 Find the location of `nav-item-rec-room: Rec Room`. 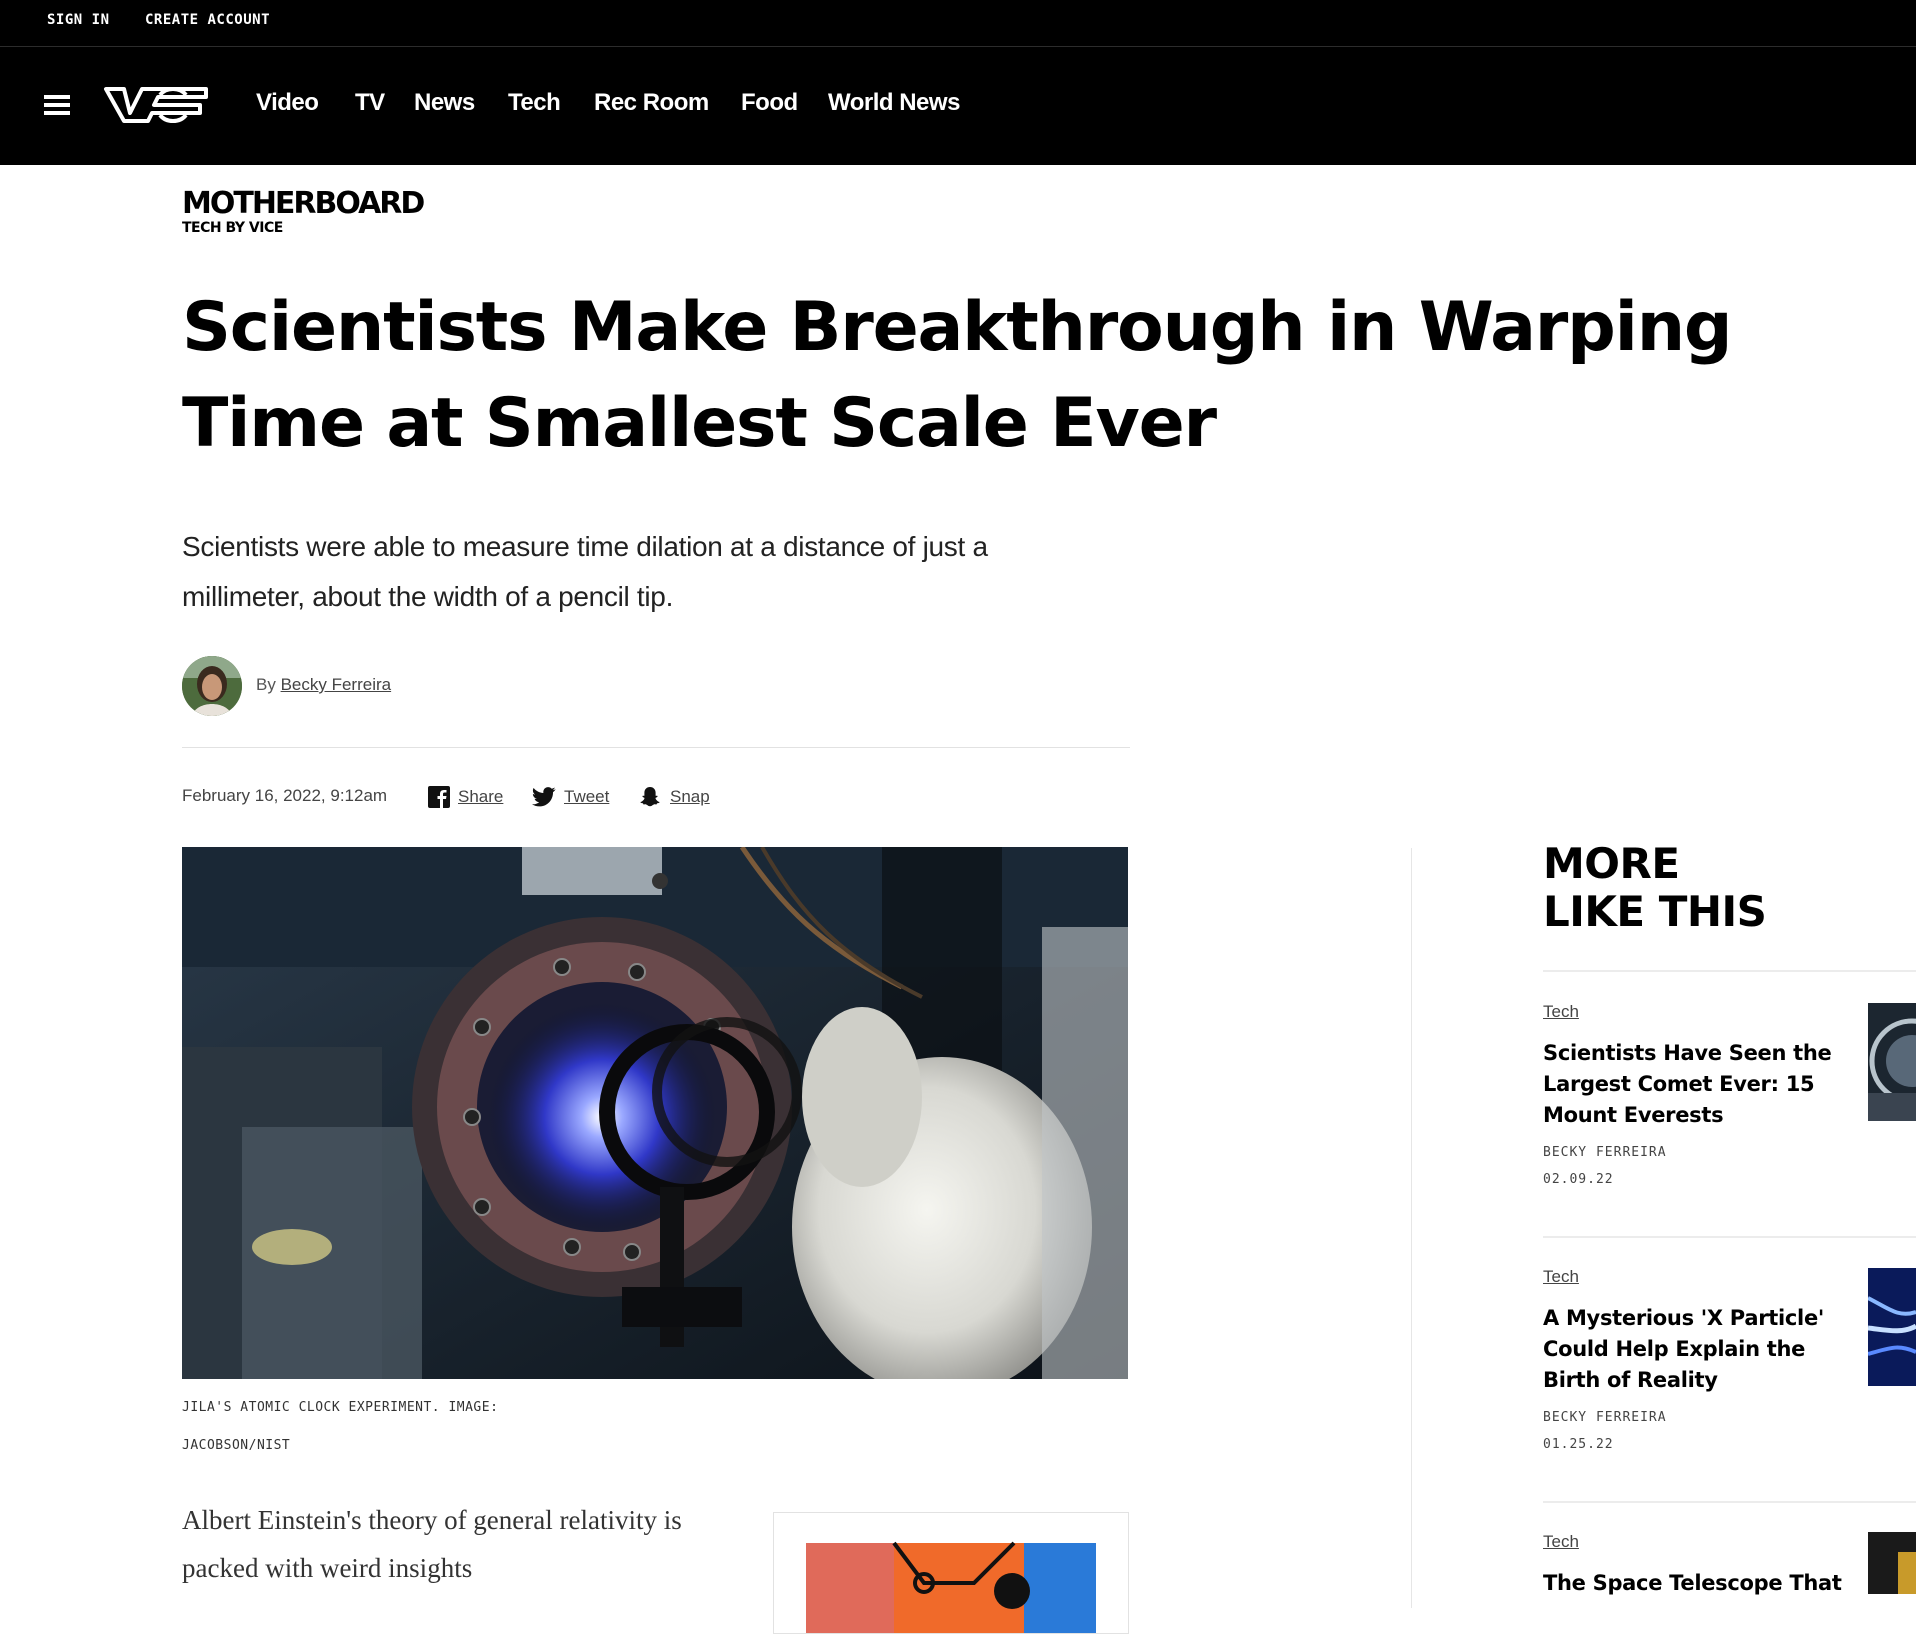

nav-item-rec-room: Rec Room is located at coordinates (651, 103).